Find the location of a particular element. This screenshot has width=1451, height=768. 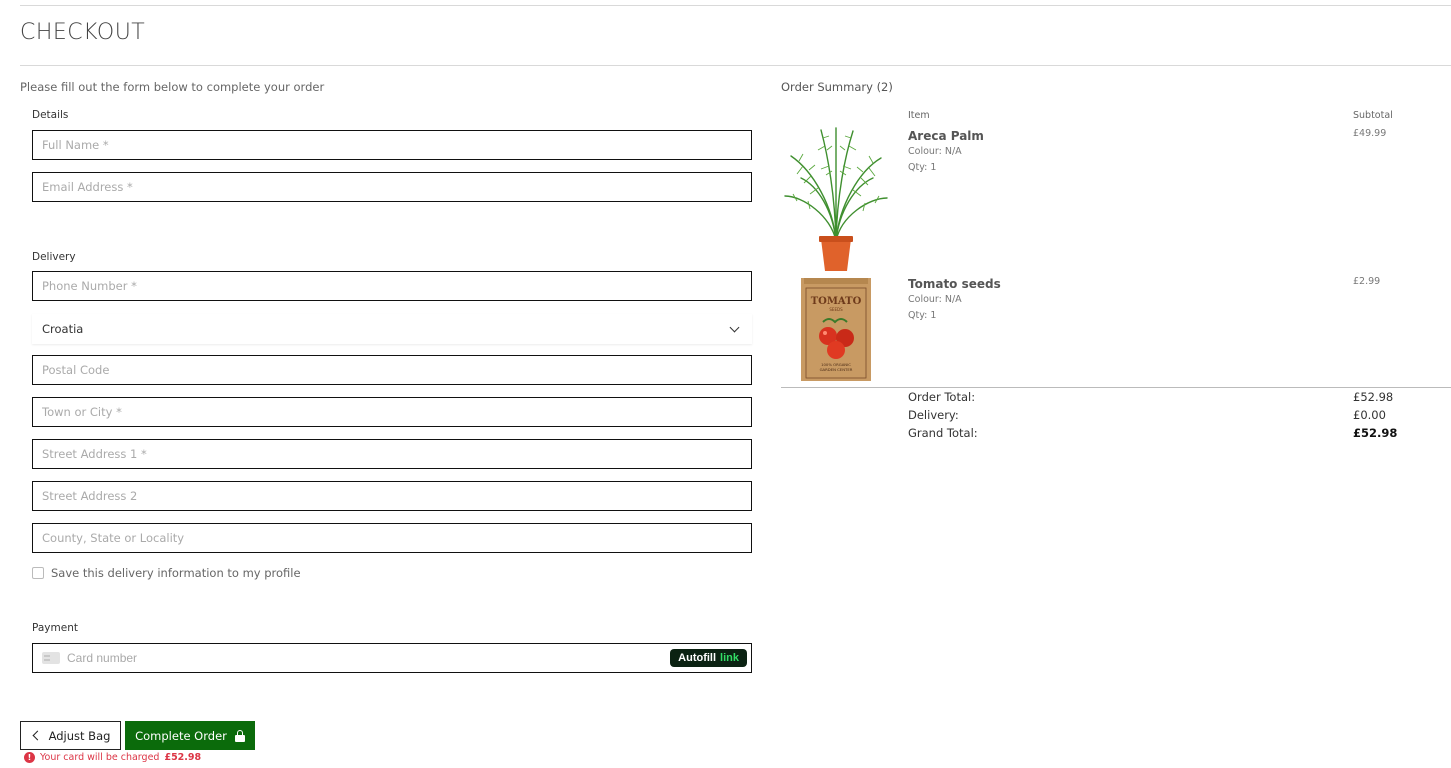

top-divider is located at coordinates (735, 5).